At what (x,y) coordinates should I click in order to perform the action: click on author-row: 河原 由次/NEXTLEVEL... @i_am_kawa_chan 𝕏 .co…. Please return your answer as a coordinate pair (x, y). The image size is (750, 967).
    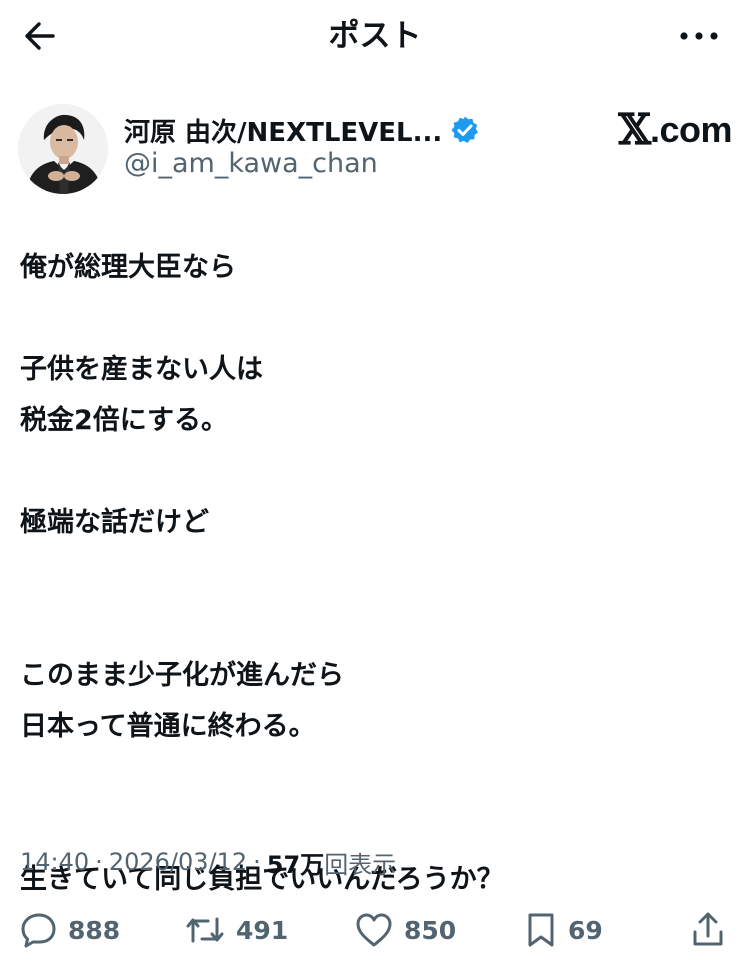
    Looking at the image, I should click on (375, 150).